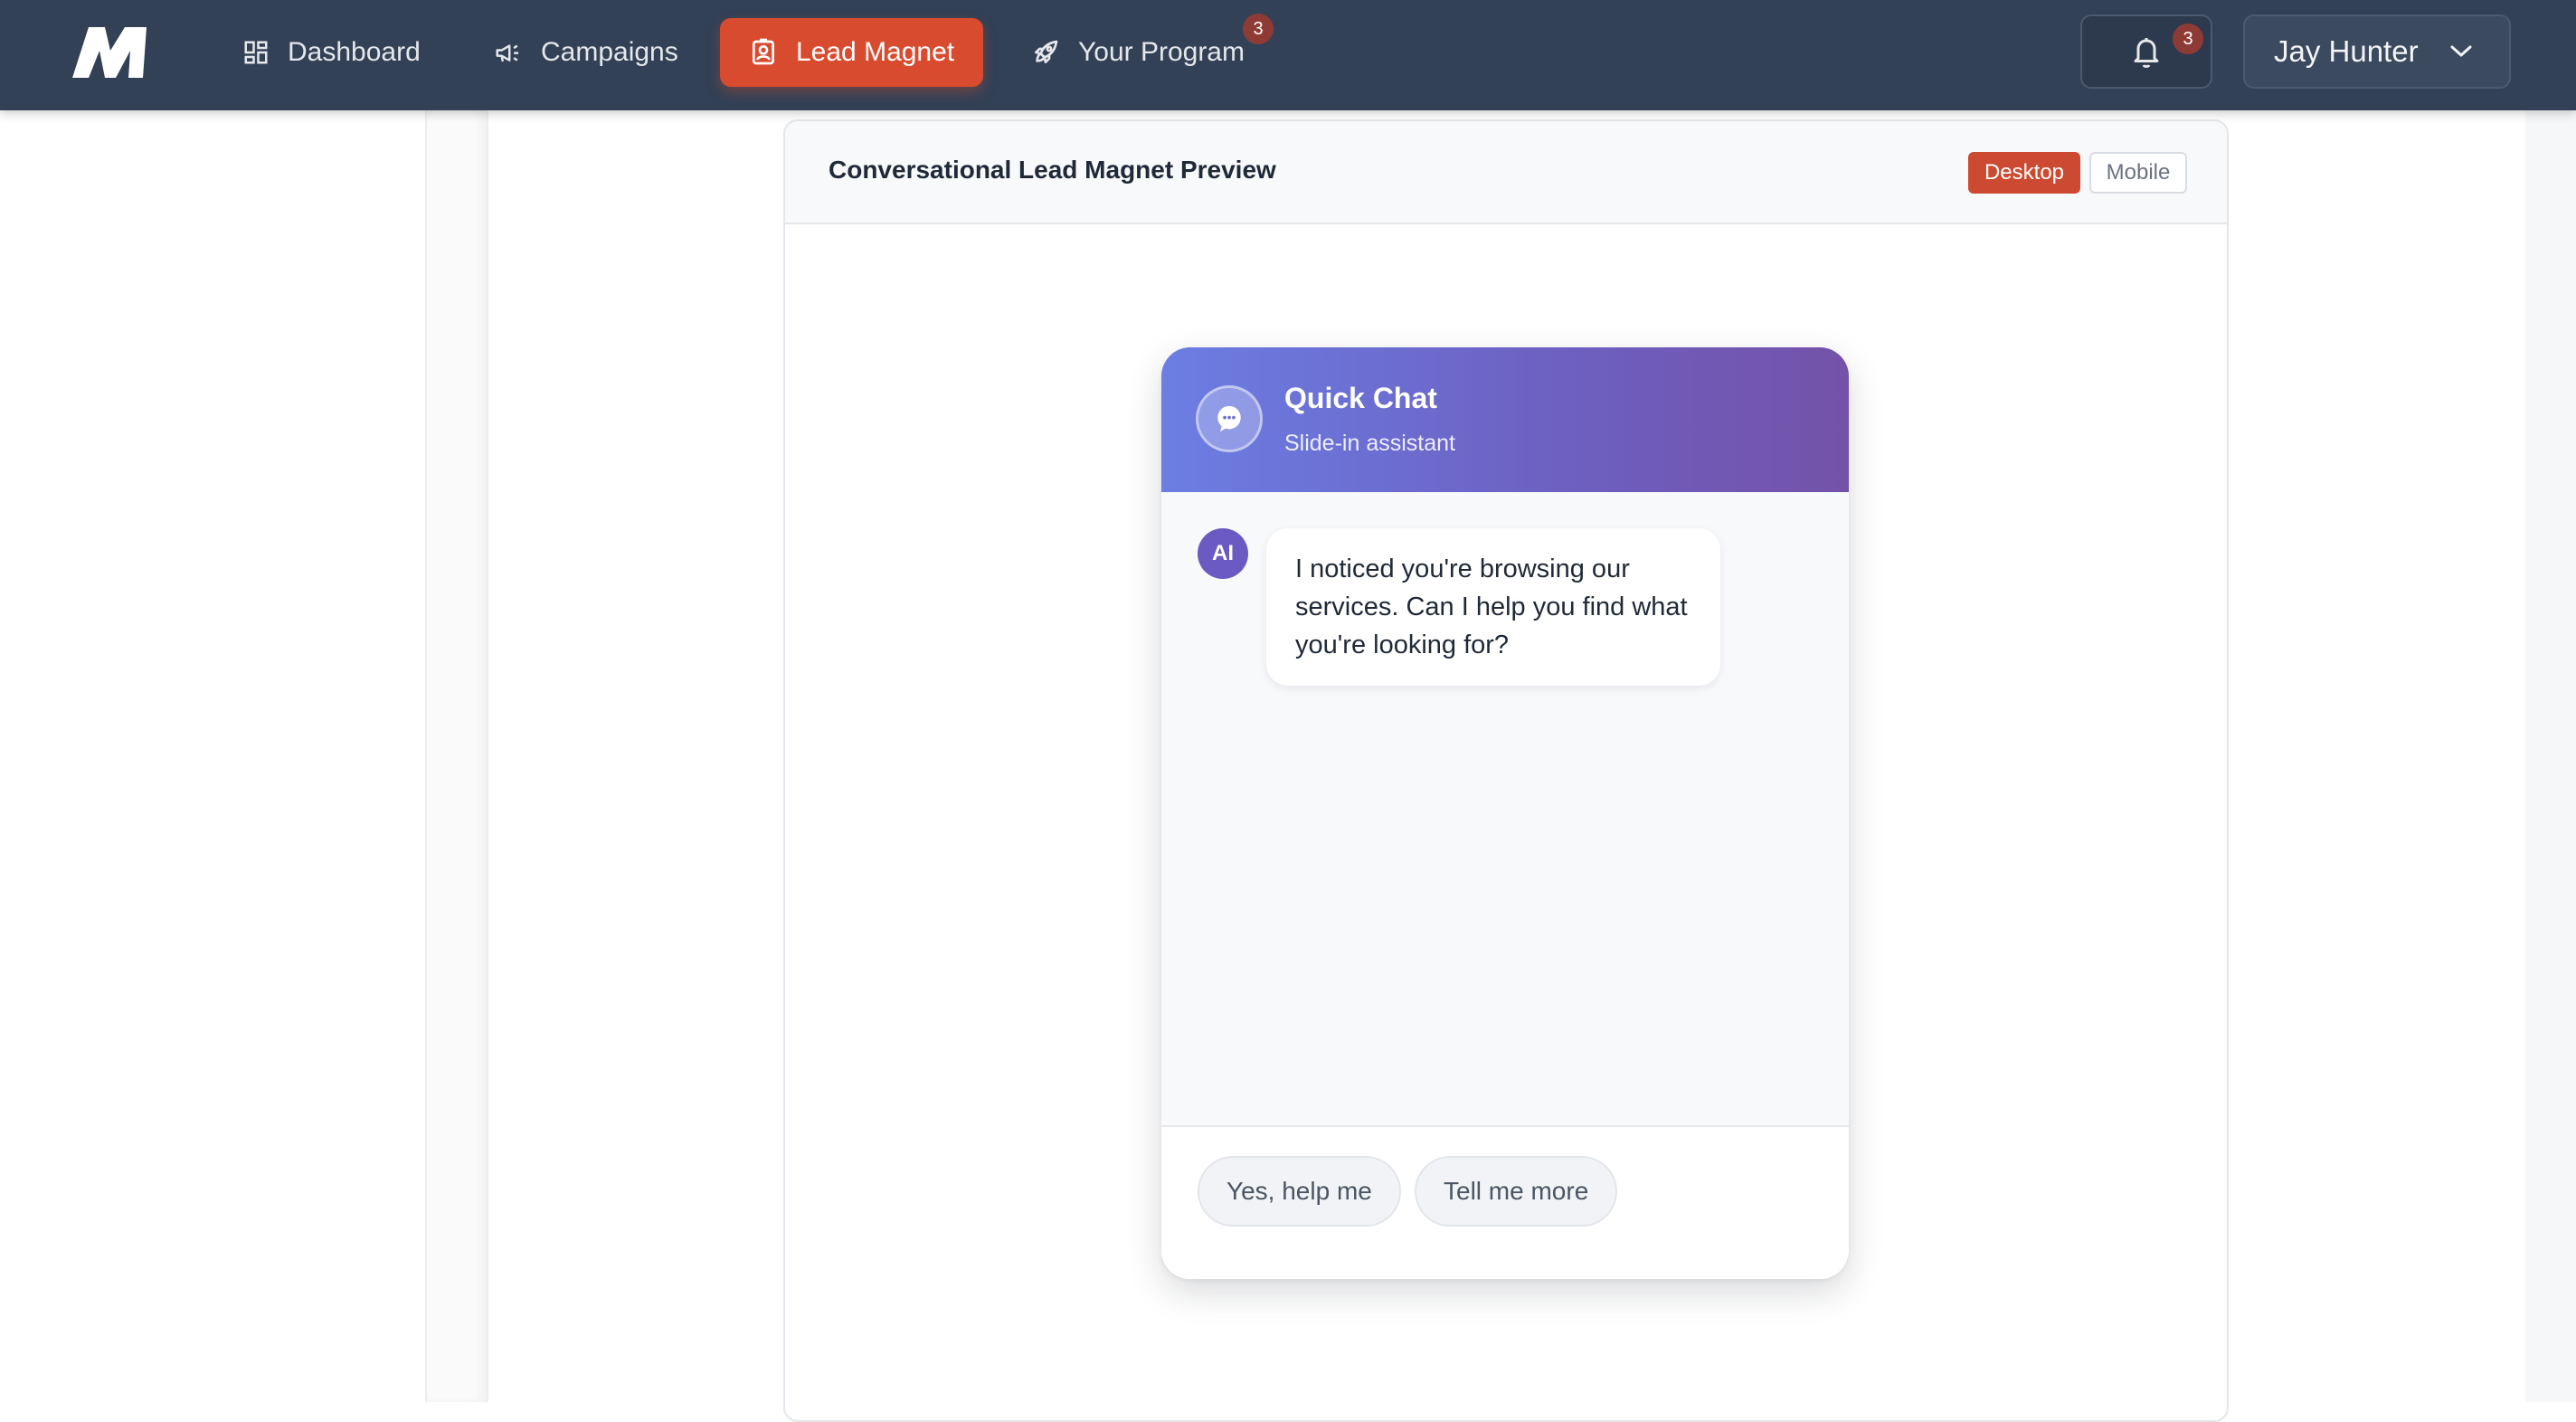 The height and width of the screenshot is (1422, 2576). What do you see at coordinates (2147, 53) in the screenshot?
I see `bell-icon` at bounding box center [2147, 53].